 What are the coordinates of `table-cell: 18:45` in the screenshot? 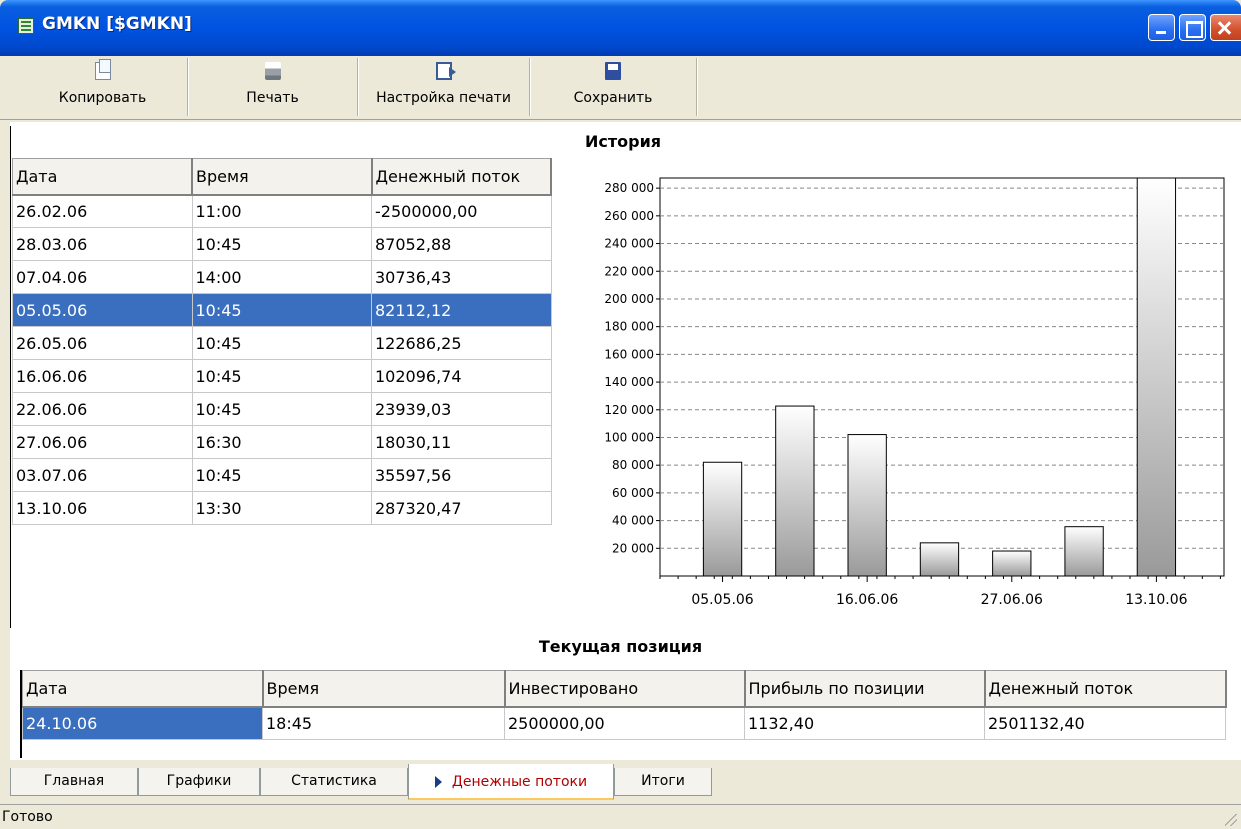 It's located at (383, 723).